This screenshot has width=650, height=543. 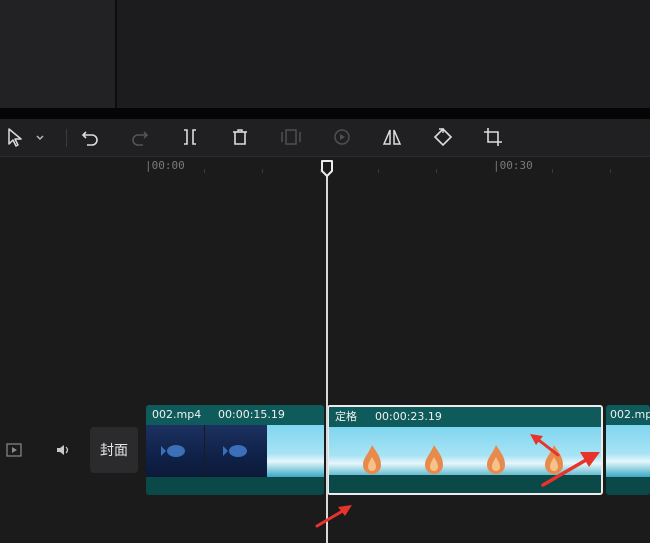 I want to click on split-icon, so click(x=190, y=137).